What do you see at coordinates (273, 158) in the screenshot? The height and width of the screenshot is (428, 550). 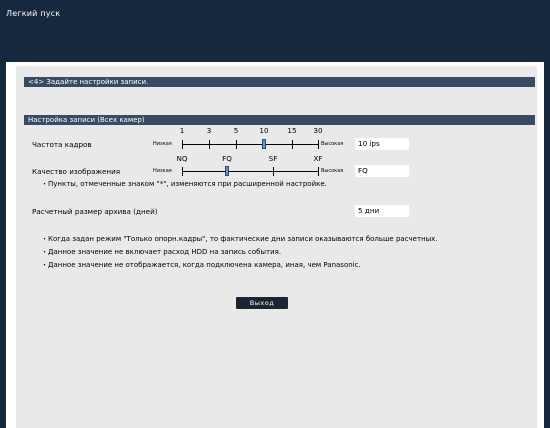 I see `quality-scale-sf: SF` at bounding box center [273, 158].